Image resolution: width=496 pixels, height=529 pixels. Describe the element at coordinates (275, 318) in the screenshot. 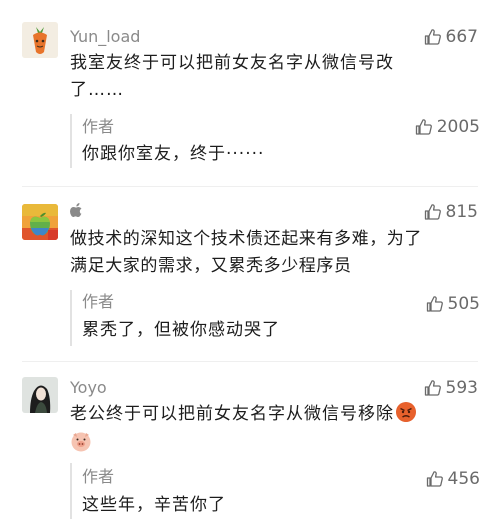

I see `author-reply: 作者 505 累秃了，但被你感动哭了` at that location.